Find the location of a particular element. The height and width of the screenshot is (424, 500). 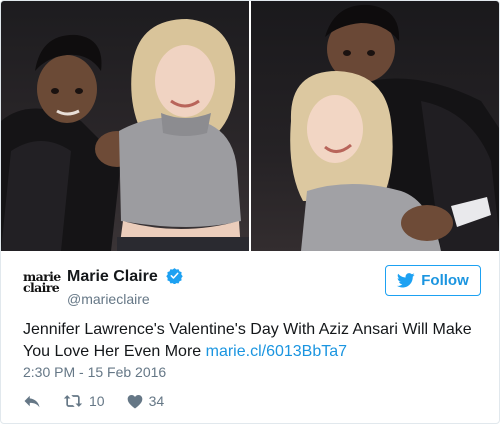

retweet-button: 10 is located at coordinates (84, 401).